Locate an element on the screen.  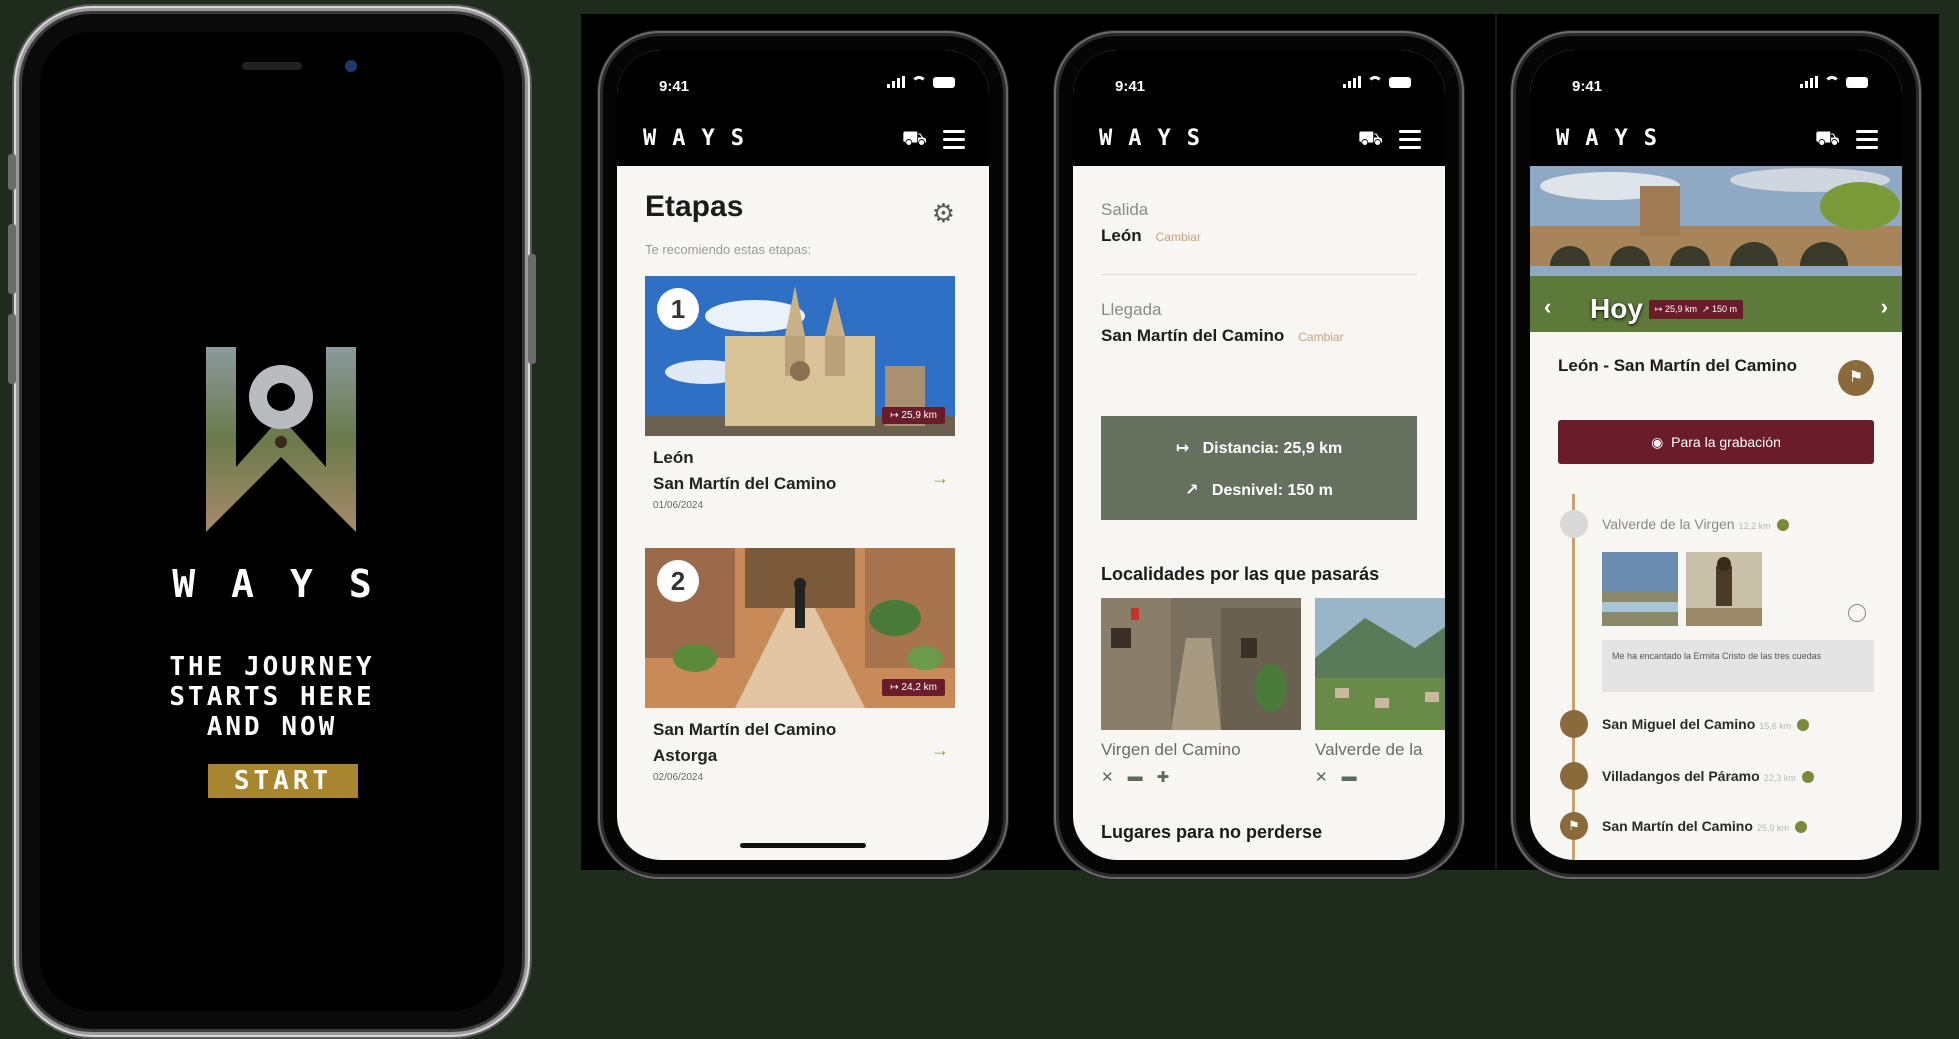
chevron-left-icon: ‹ is located at coordinates (1547, 307).